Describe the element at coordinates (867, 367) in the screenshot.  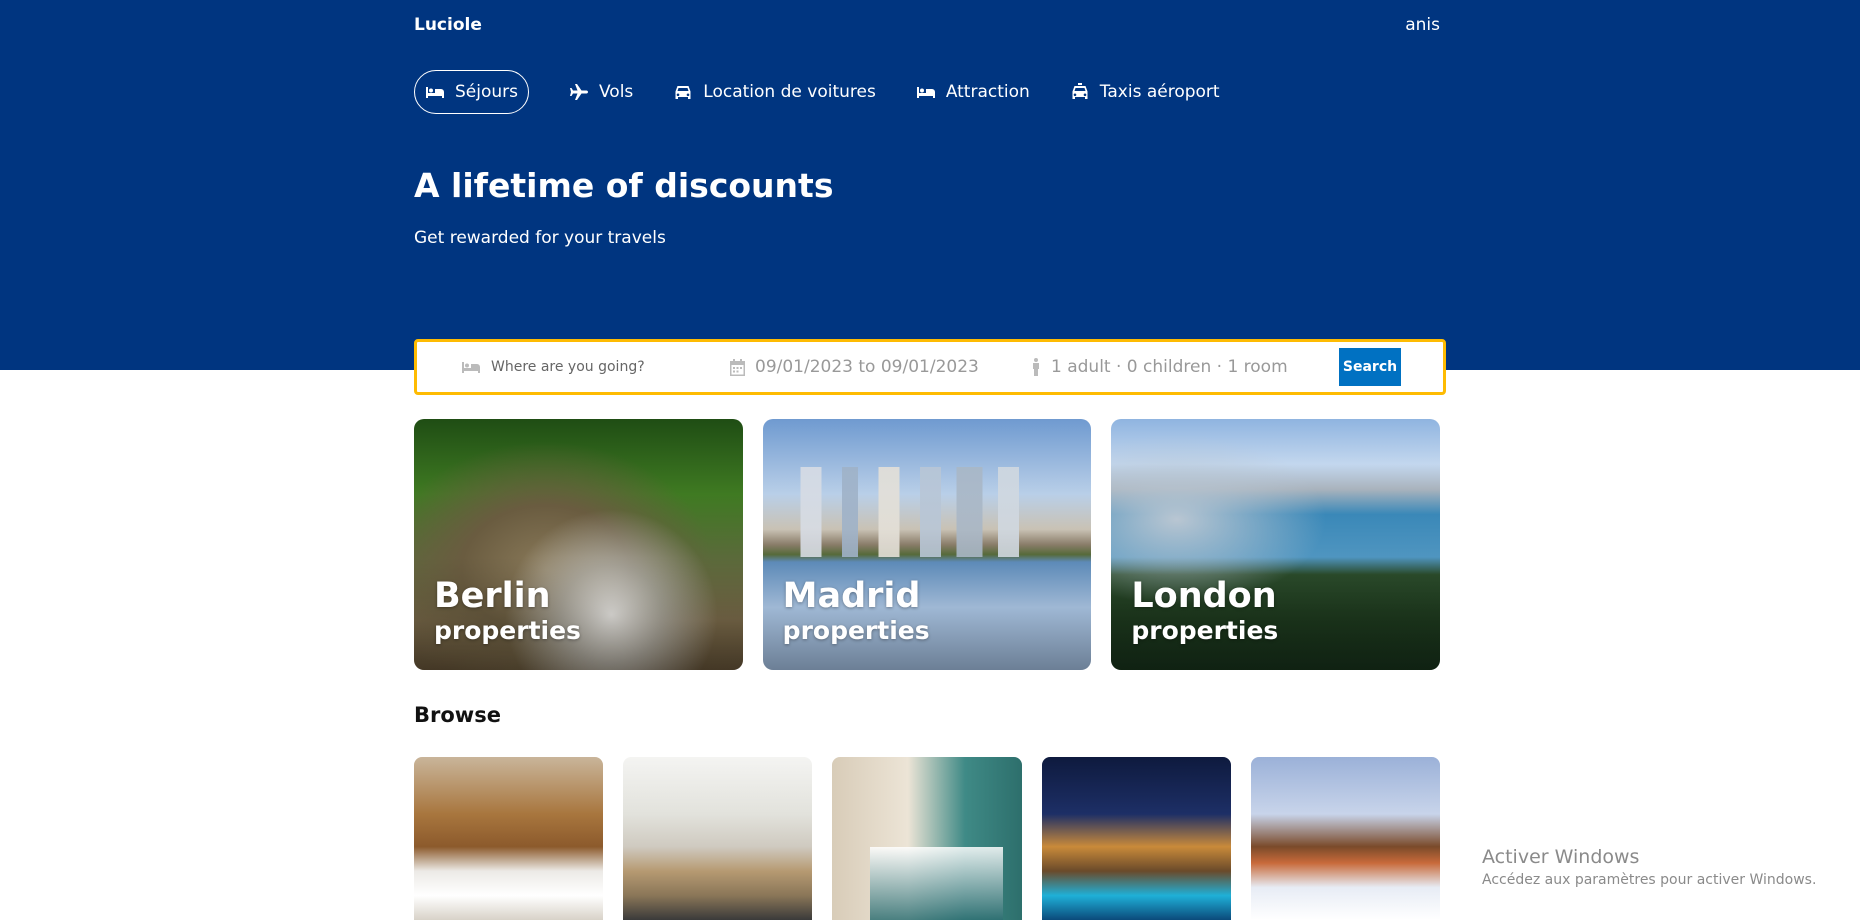
I see `date-range: 09/01/2023 to 09/01/2023` at that location.